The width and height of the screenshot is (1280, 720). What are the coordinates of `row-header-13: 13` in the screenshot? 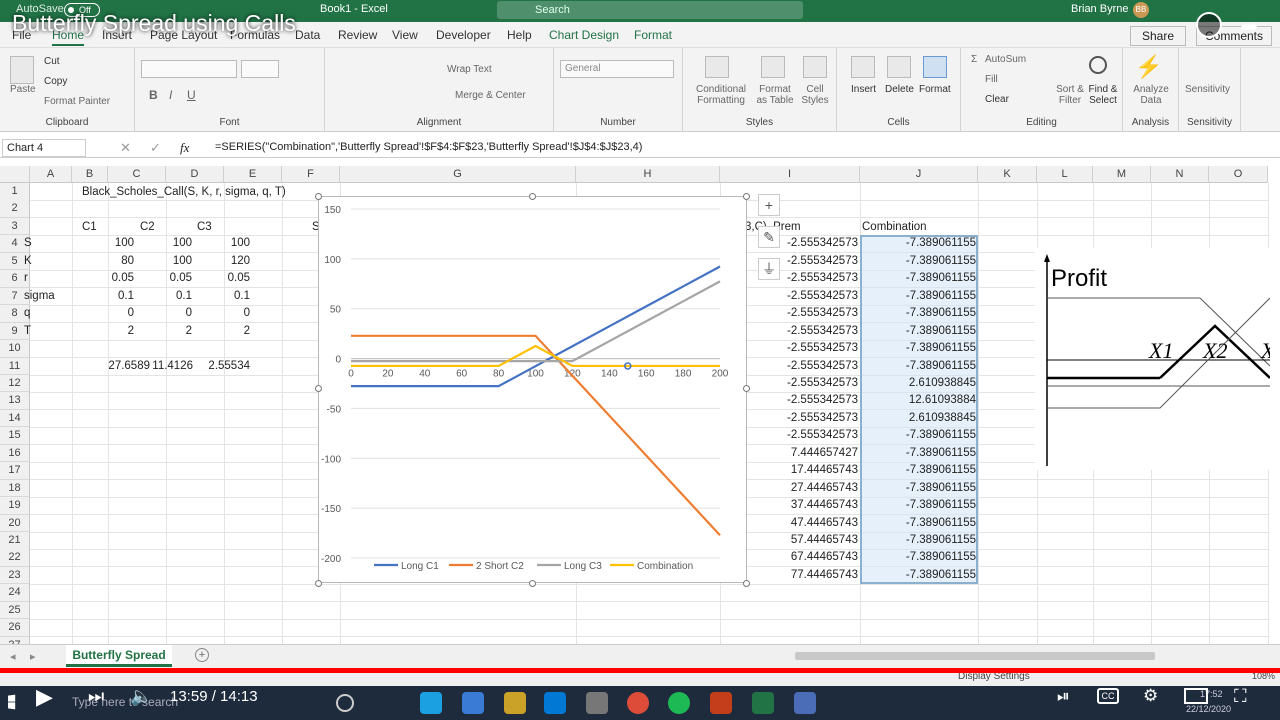 It's located at (15, 401).